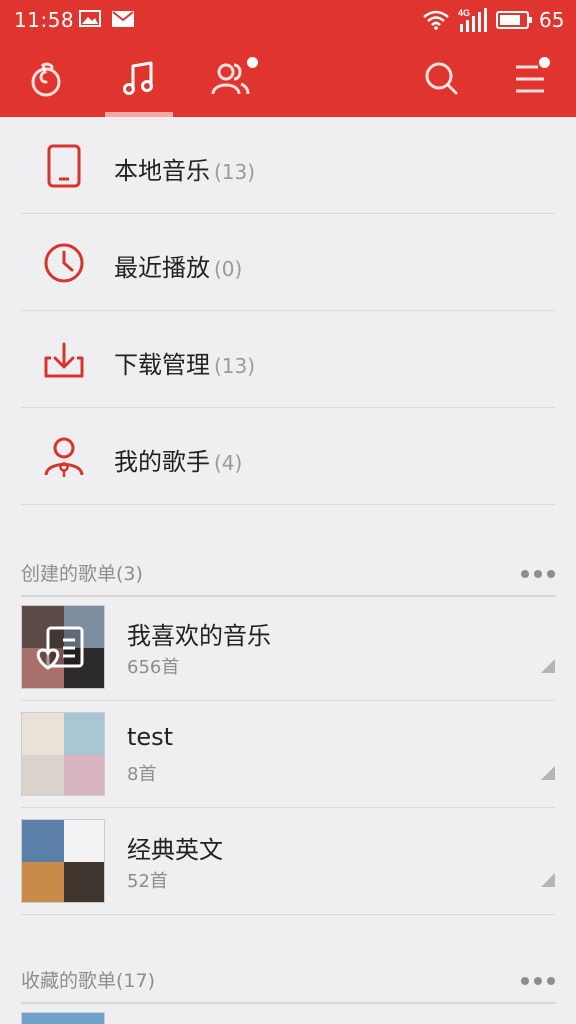  What do you see at coordinates (153, 667) in the screenshot?
I see `playlist-count: 656首` at bounding box center [153, 667].